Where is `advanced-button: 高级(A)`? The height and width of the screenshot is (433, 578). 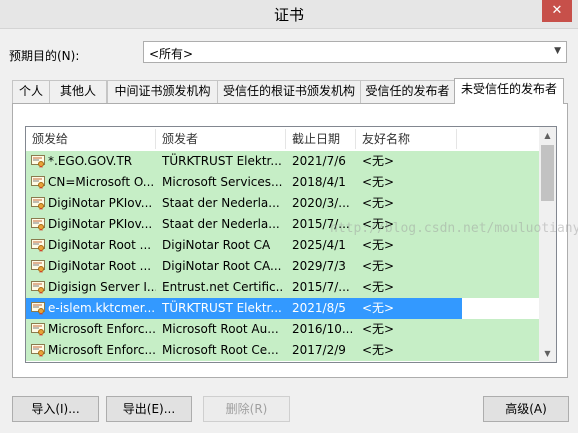 advanced-button: 高级(A) is located at coordinates (526, 409).